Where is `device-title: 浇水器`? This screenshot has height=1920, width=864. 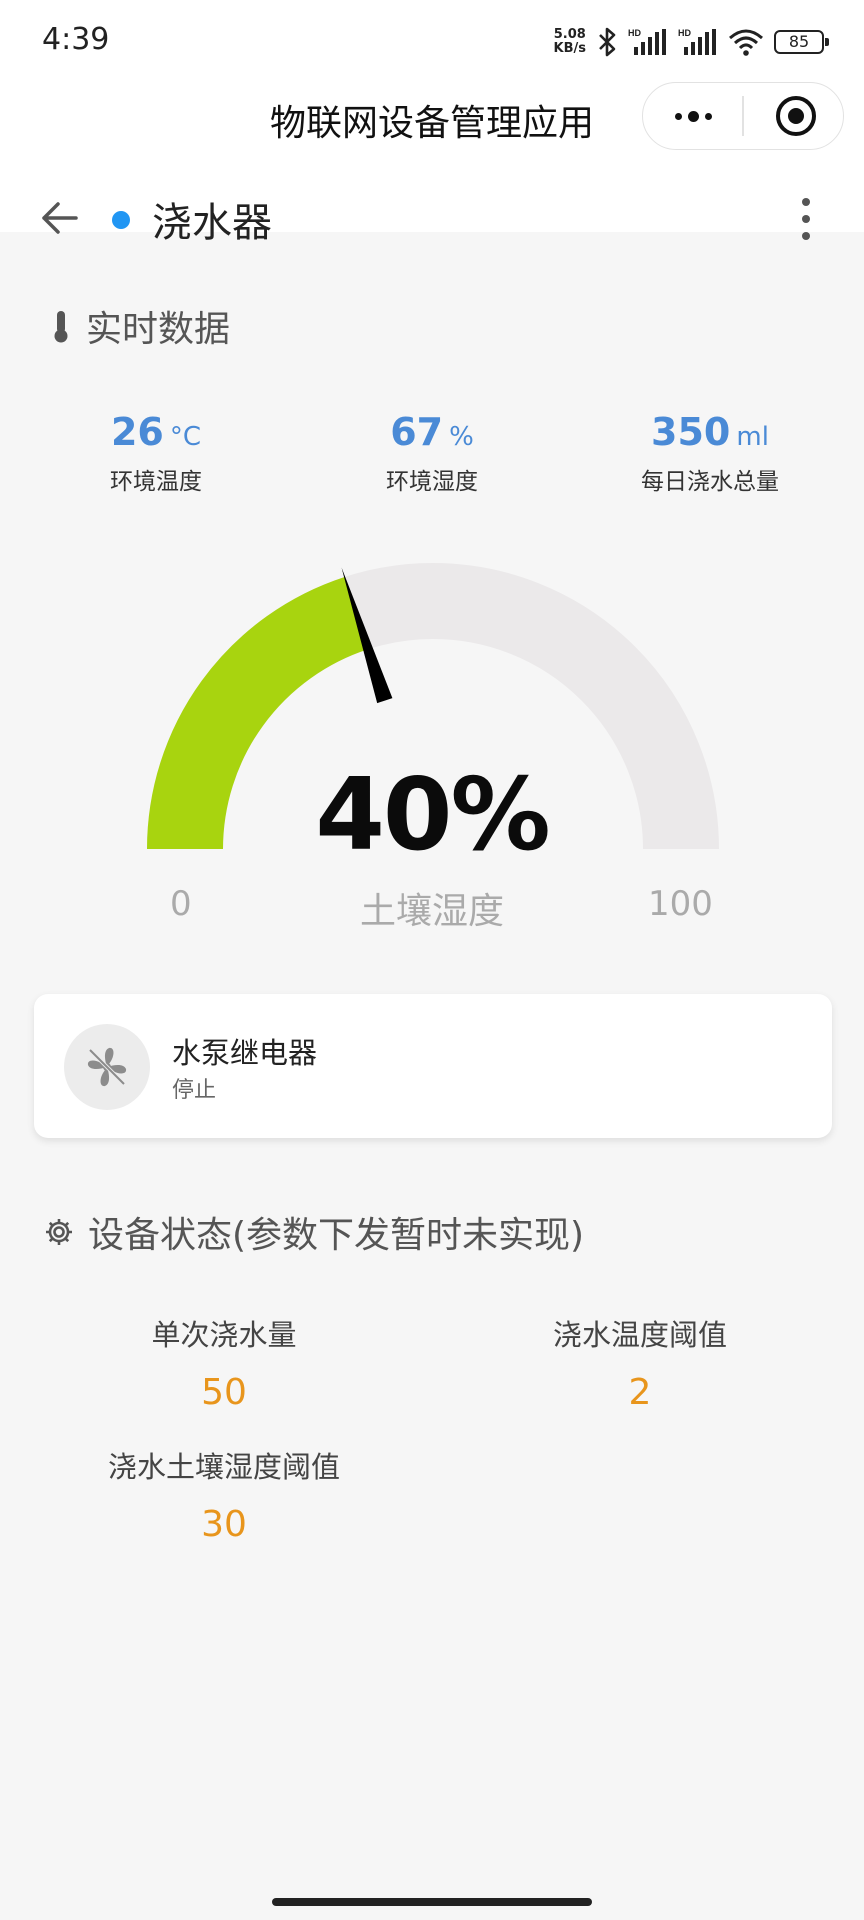
device-title: 浇水器 is located at coordinates (212, 223).